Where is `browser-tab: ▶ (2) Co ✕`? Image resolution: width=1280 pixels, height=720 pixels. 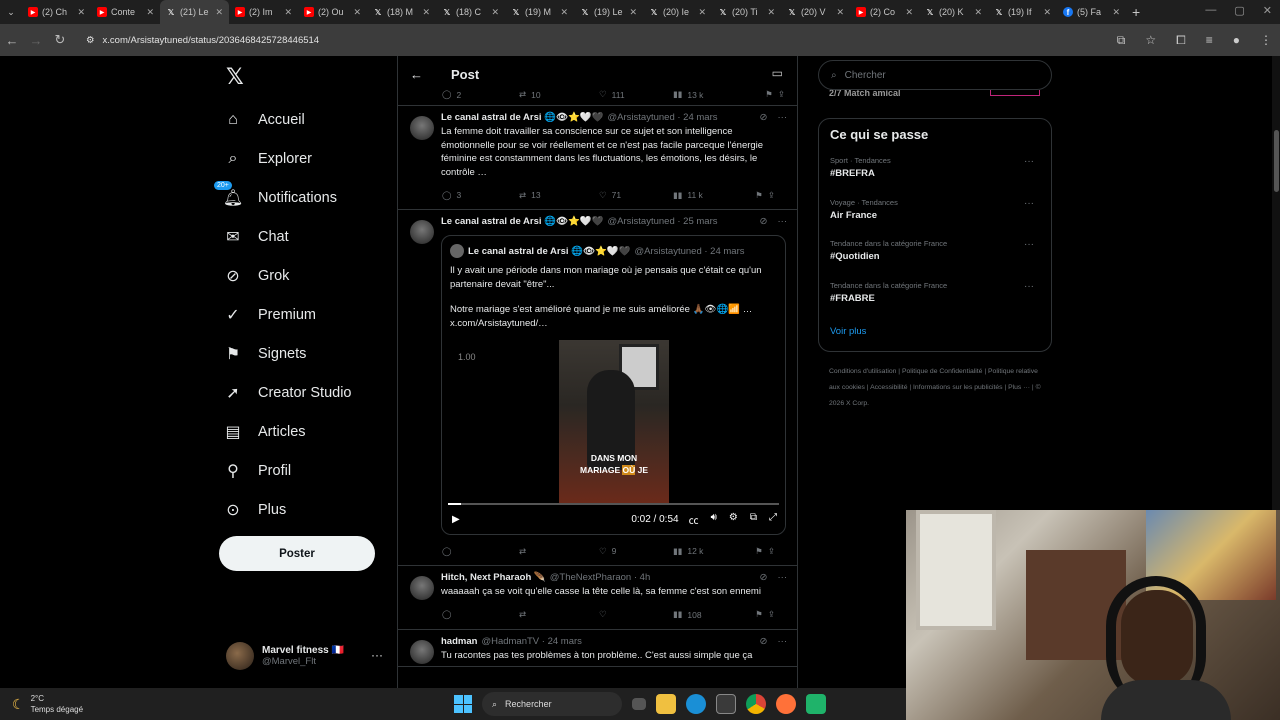 browser-tab: ▶ (2) Co ✕ is located at coordinates (884, 12).